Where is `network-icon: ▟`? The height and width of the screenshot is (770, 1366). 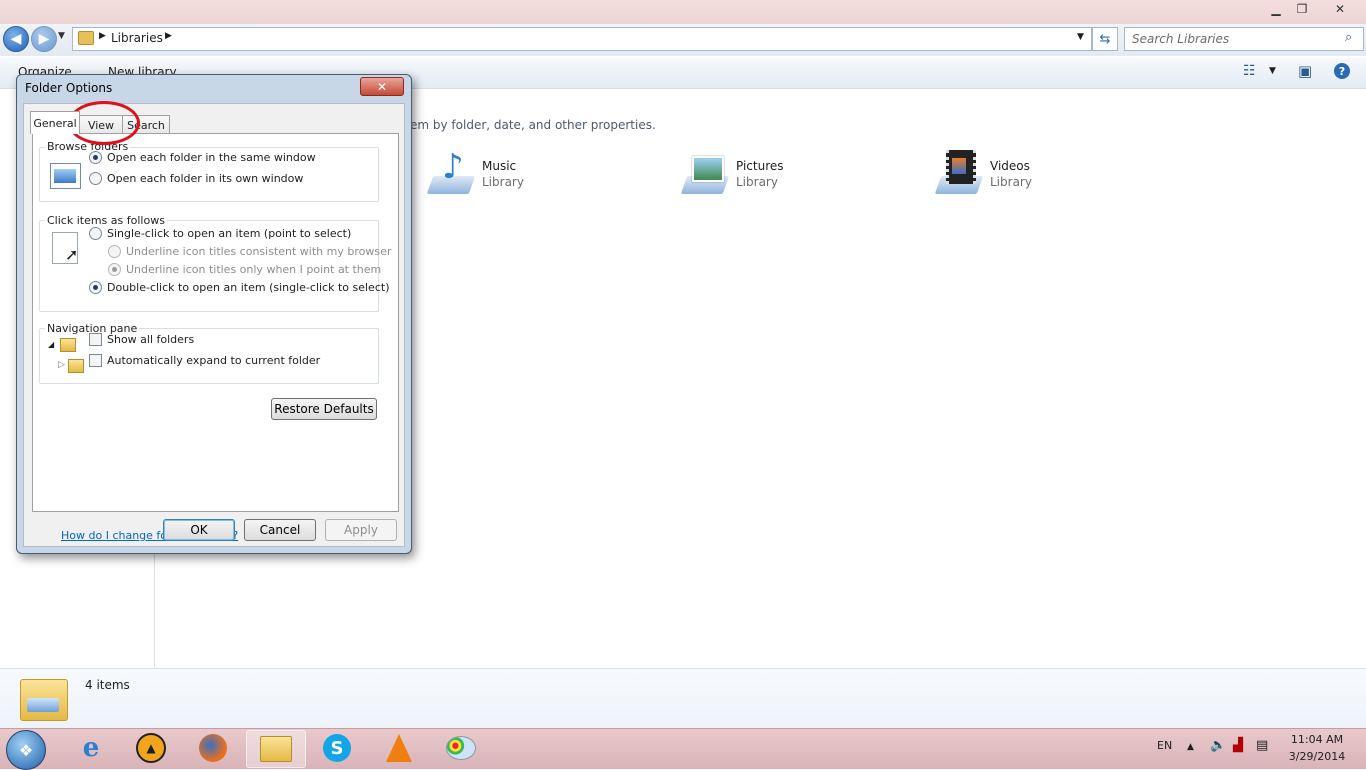
network-icon: ▟ is located at coordinates (1238, 745).